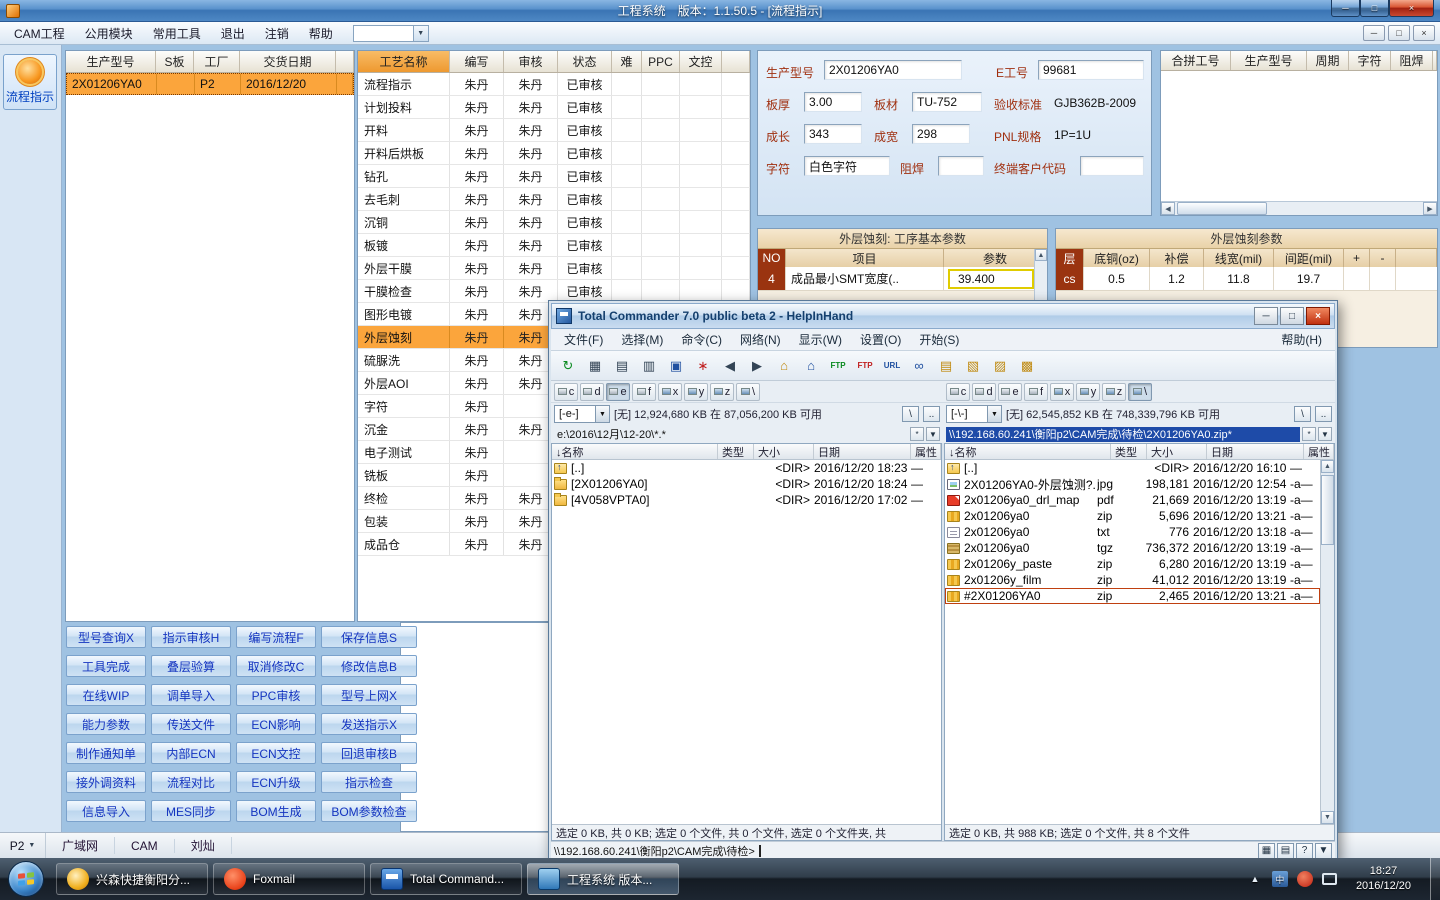 The image size is (1440, 900). Describe the element at coordinates (1140, 391) in the screenshot. I see `drive-button: \` at that location.